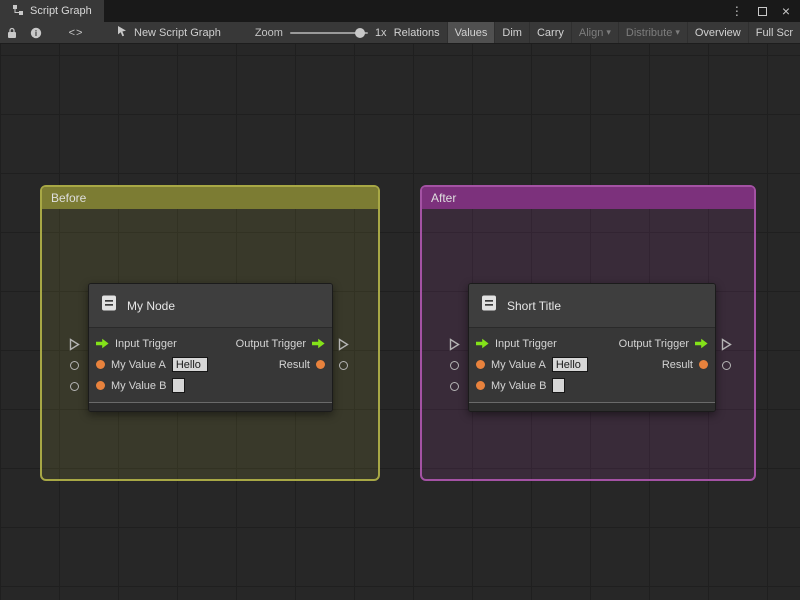  Describe the element at coordinates (652, 32) in the screenshot. I see `distribute-dropdown: Distribute ▾` at that location.